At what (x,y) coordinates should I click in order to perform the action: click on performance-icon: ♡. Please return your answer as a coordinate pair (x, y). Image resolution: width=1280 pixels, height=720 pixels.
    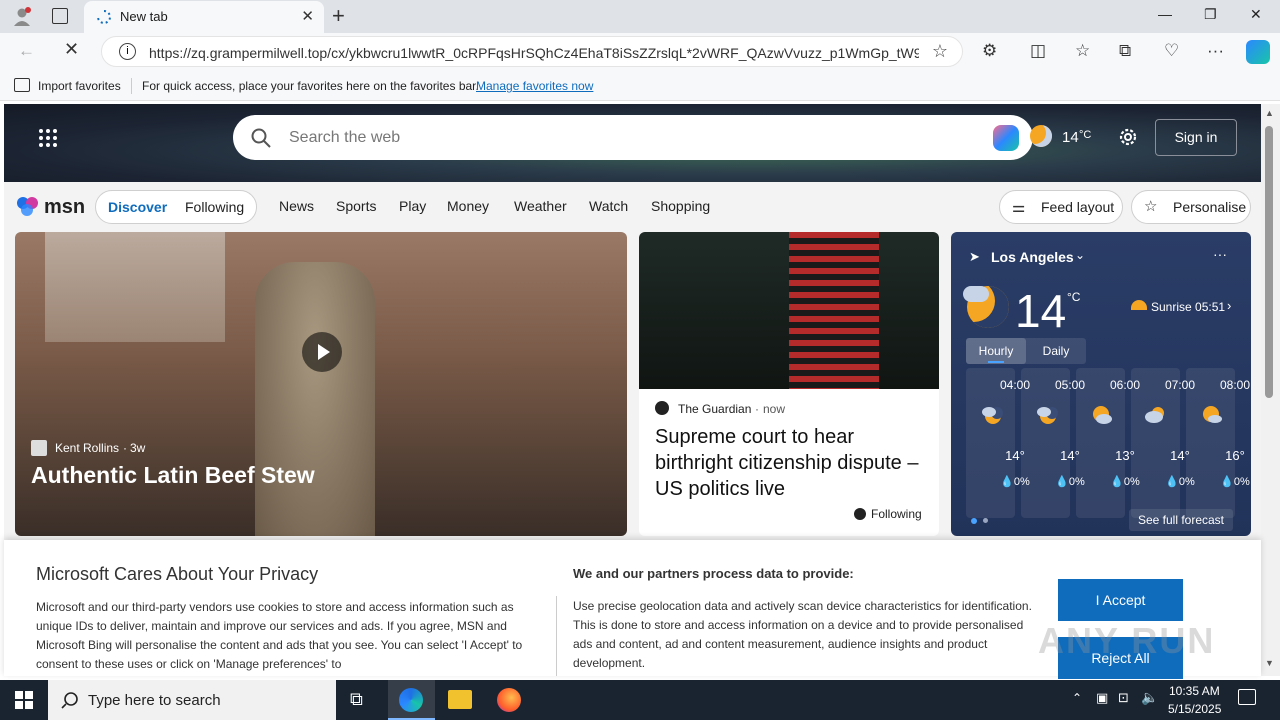
    Looking at the image, I should click on (1171, 51).